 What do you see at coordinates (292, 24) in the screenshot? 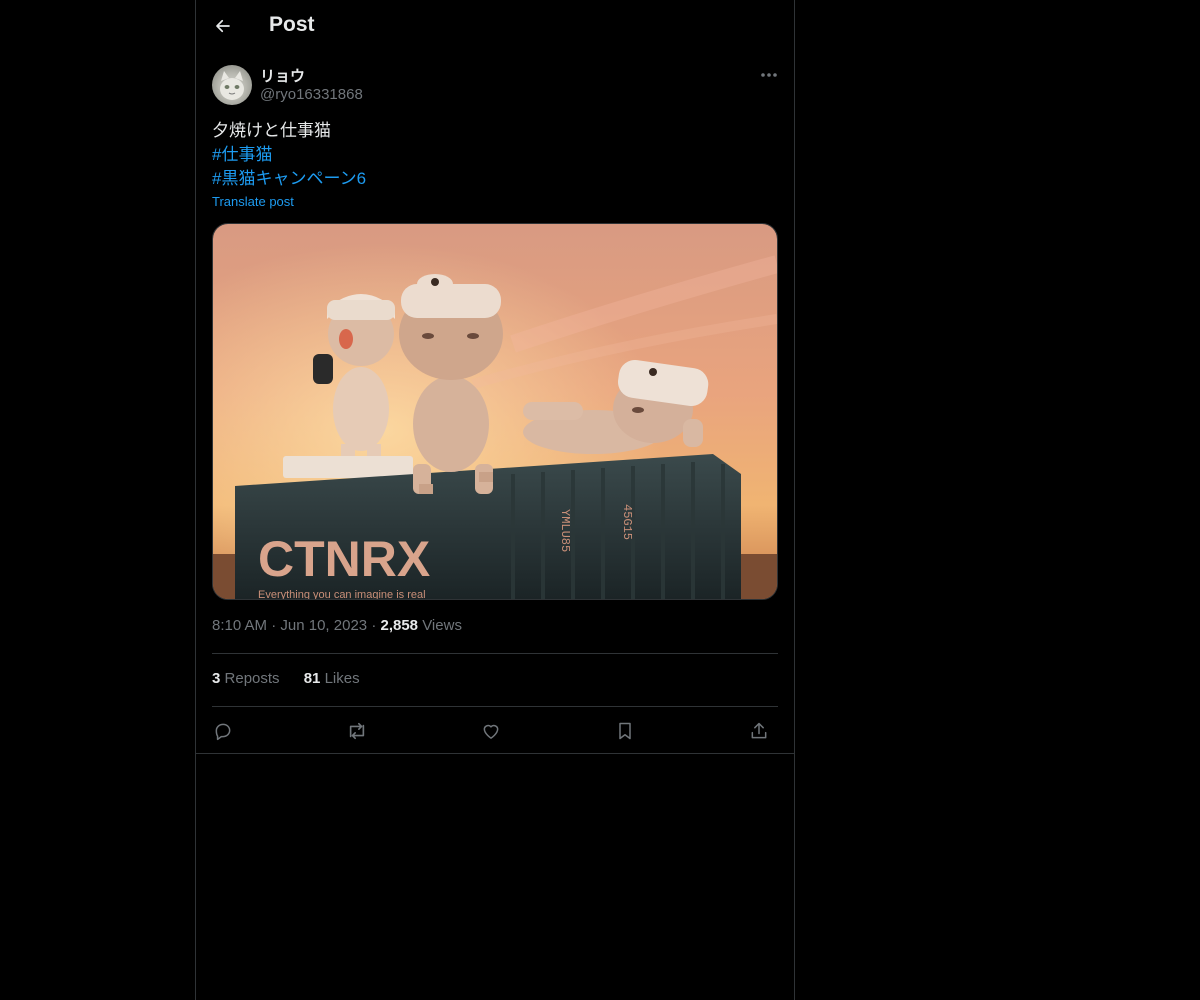
I see `page-title: Post` at bounding box center [292, 24].